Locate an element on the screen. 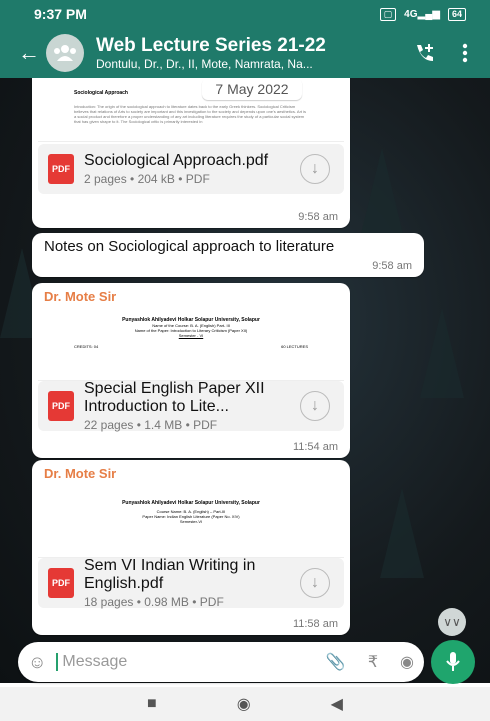  doc-meta: 22 pages • 1.4 MB • PDF is located at coordinates (151, 425).